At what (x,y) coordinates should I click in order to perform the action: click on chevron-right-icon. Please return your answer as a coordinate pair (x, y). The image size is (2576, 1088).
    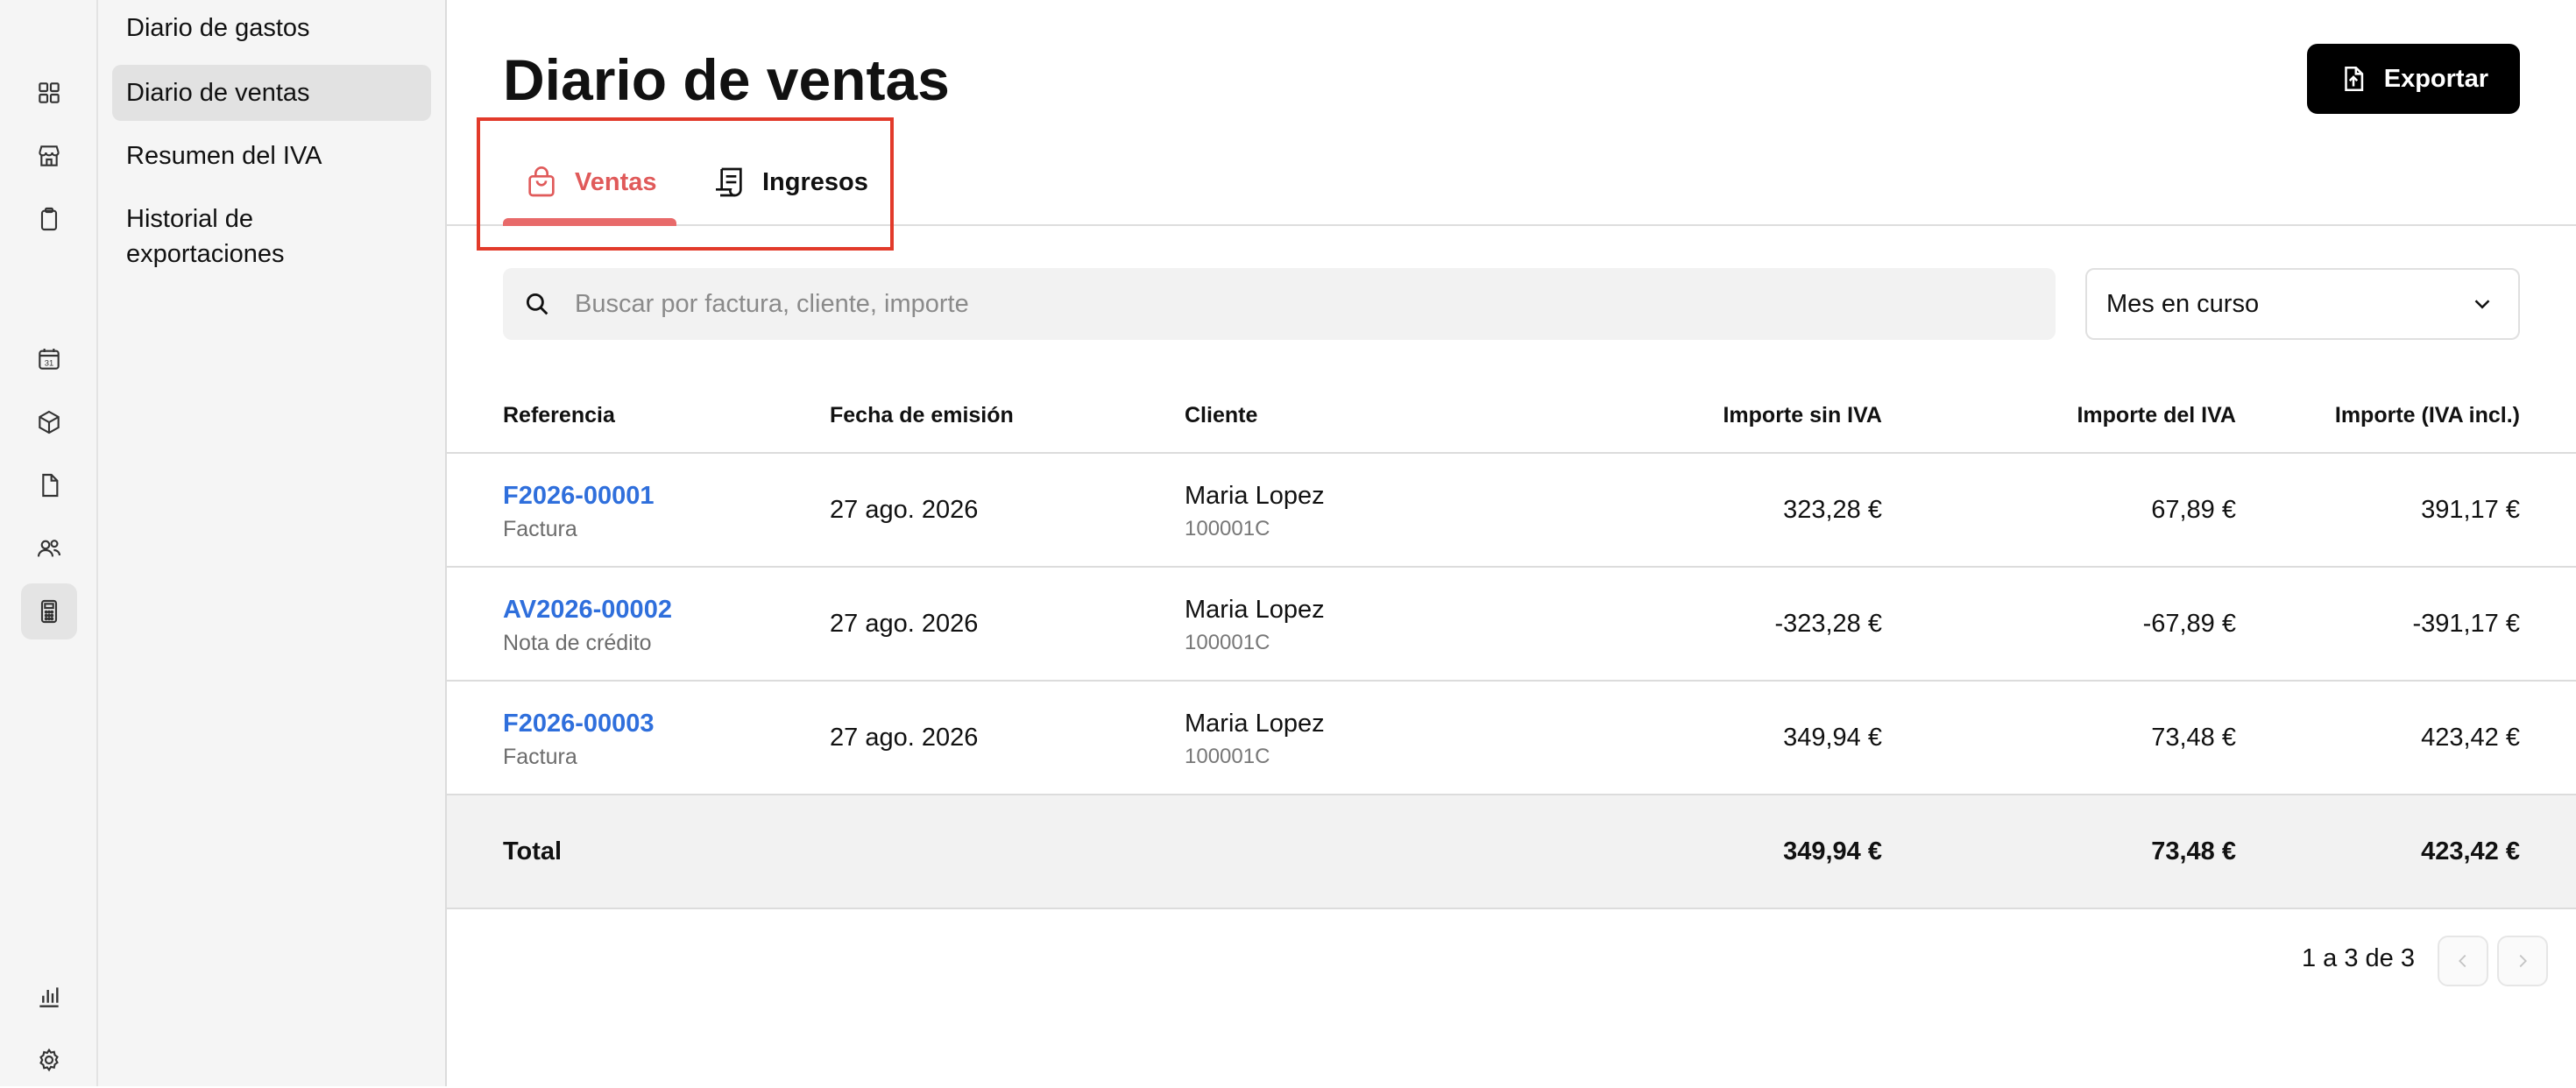
    Looking at the image, I should click on (2523, 961).